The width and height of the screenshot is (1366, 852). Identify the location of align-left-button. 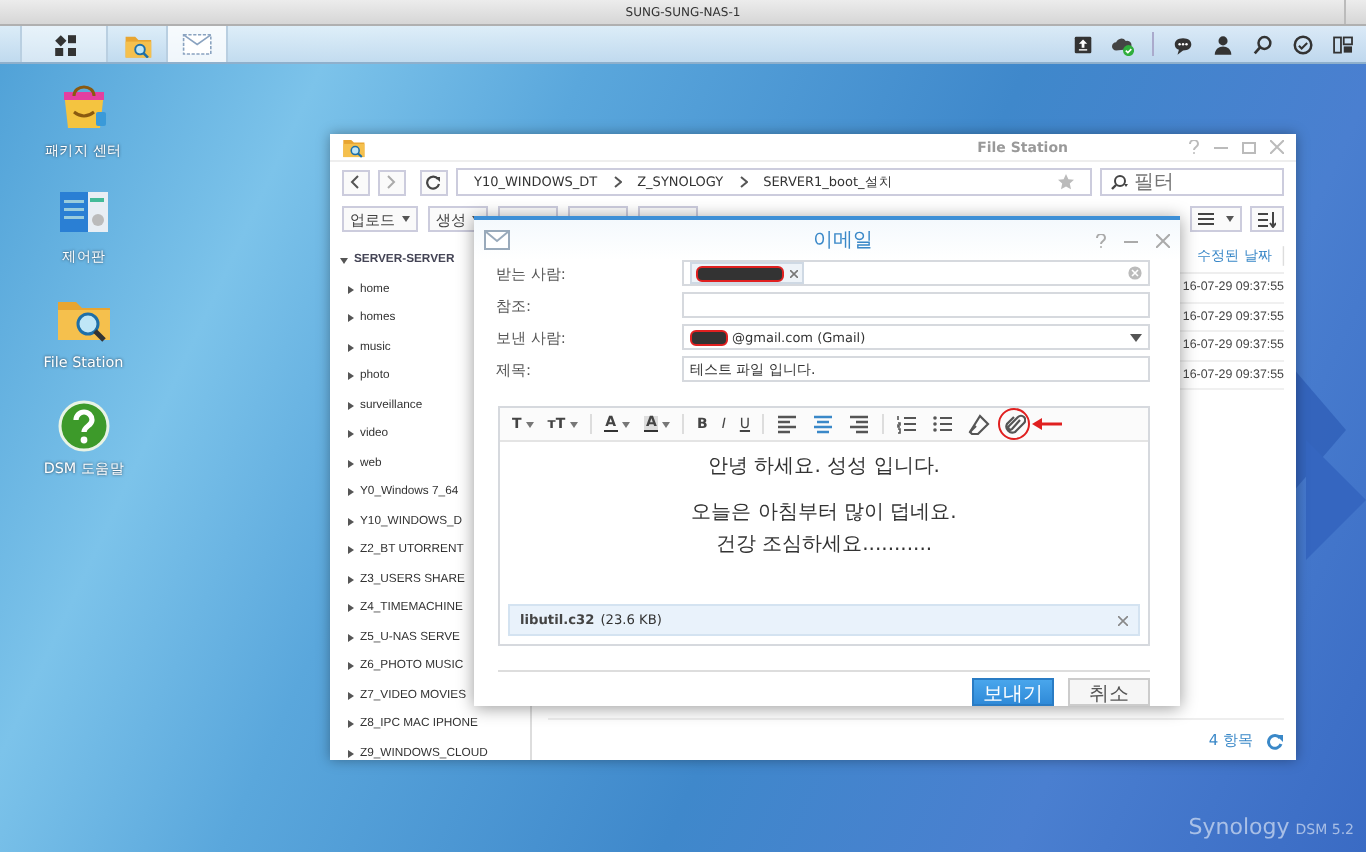
(787, 424).